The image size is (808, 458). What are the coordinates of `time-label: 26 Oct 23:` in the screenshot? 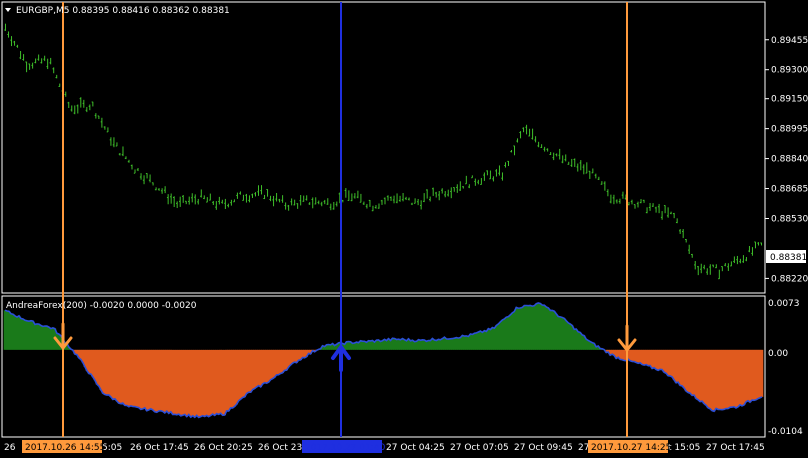 It's located at (281, 448).